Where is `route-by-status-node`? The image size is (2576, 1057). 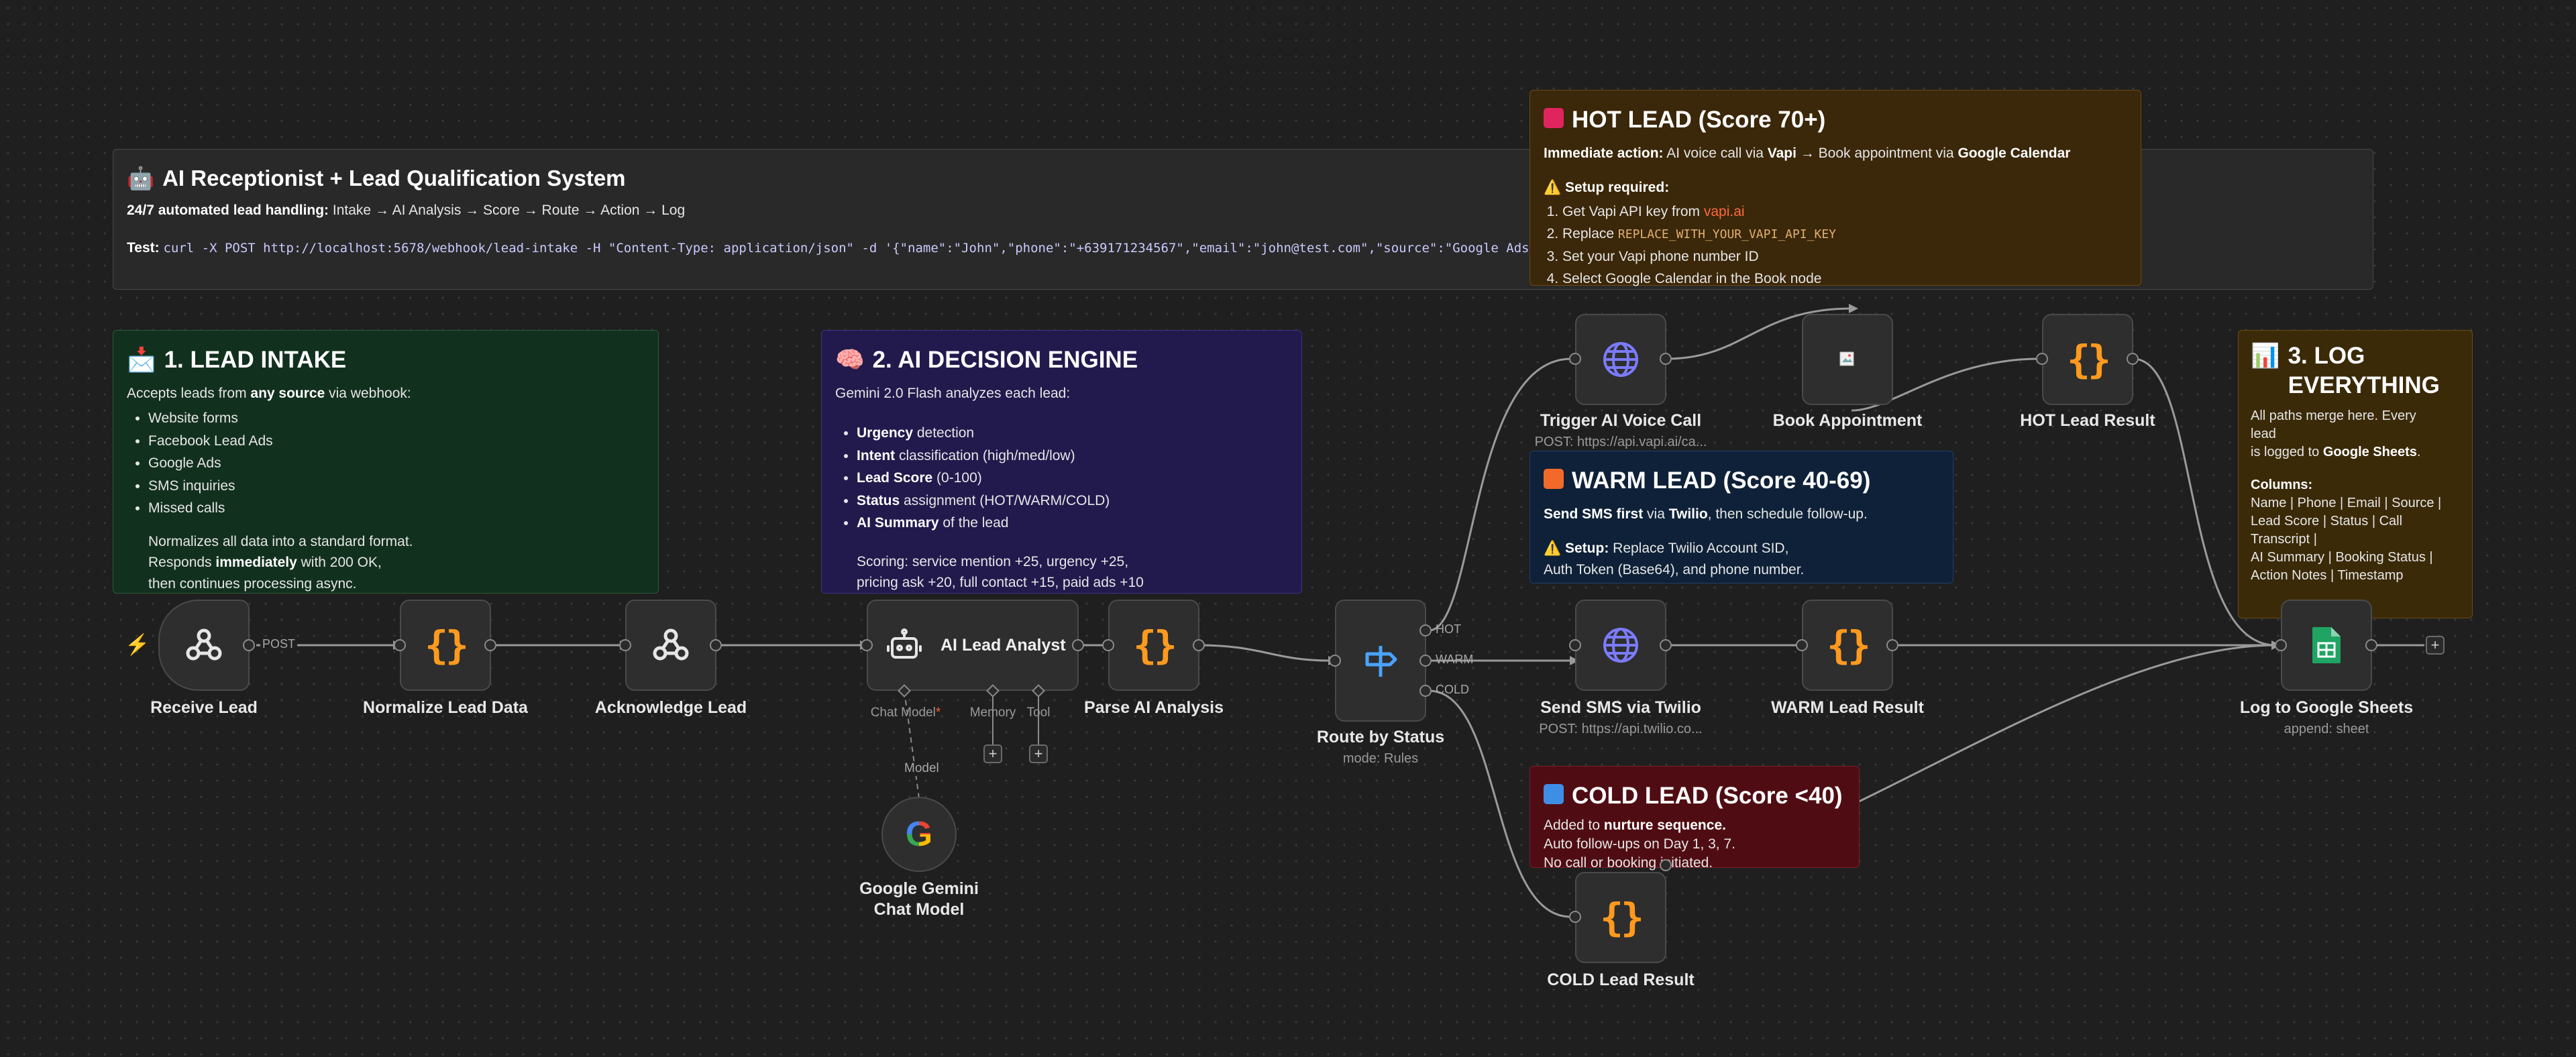 route-by-status-node is located at coordinates (1380, 661).